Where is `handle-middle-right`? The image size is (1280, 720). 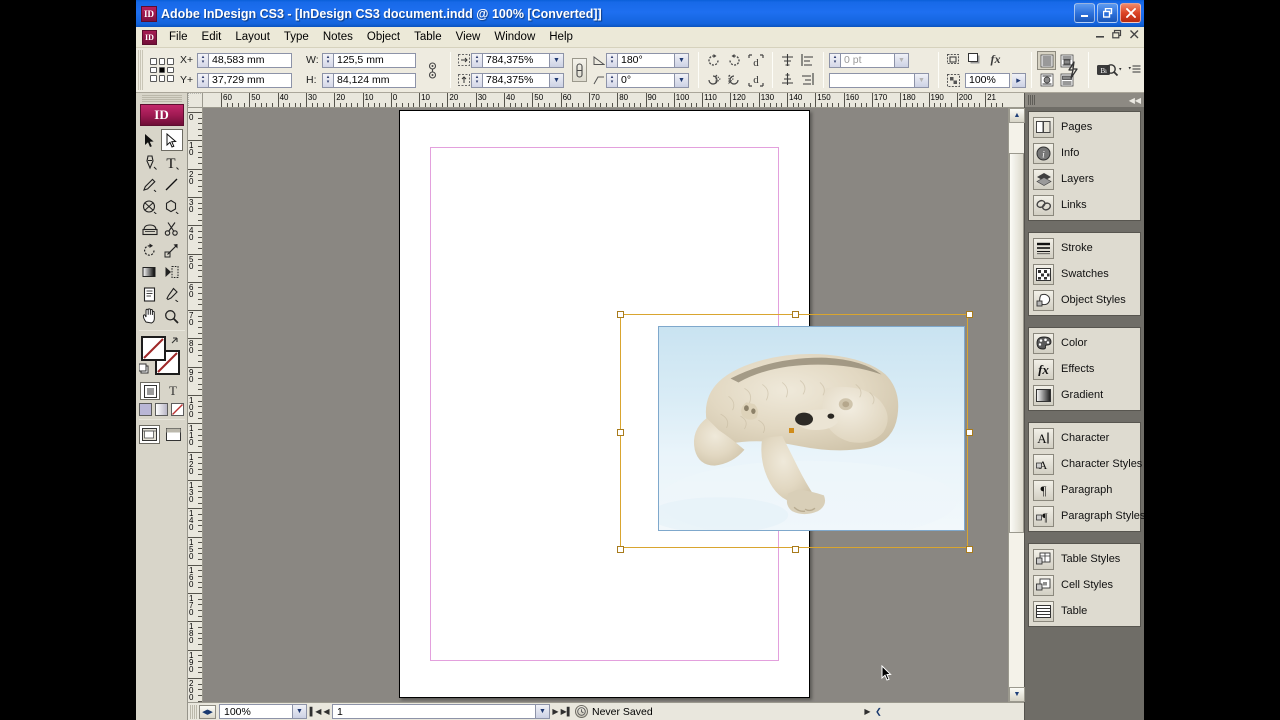 handle-middle-right is located at coordinates (969, 432).